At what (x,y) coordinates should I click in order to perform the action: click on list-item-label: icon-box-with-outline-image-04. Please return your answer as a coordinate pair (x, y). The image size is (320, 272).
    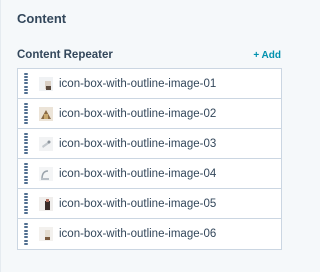
    Looking at the image, I should click on (138, 173).